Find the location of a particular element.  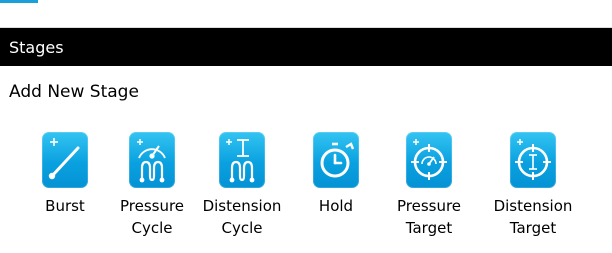

distension-cycle-icon is located at coordinates (242, 160).